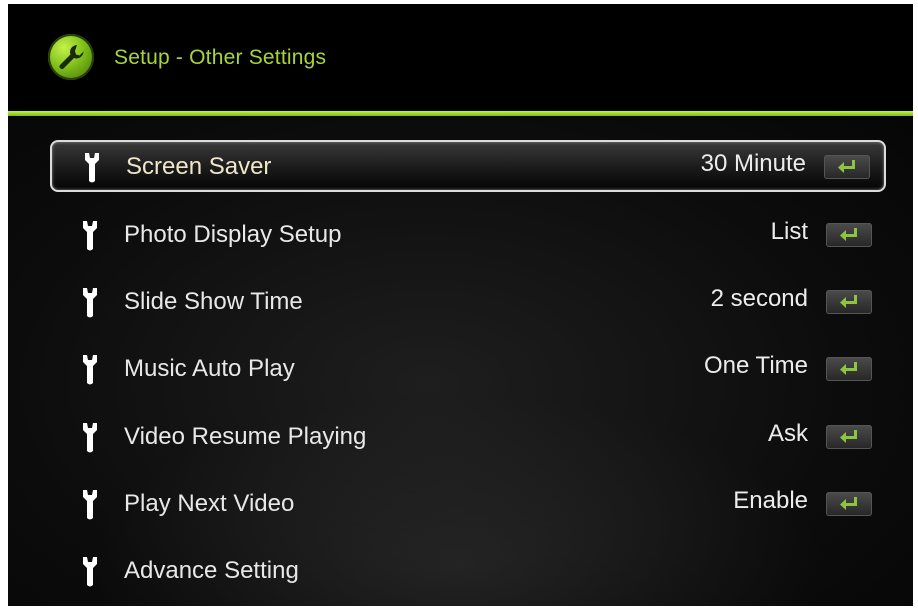 Image resolution: width=918 pixels, height=609 pixels. What do you see at coordinates (245, 436) in the screenshot?
I see `menu-item-label: Video Resume Playing` at bounding box center [245, 436].